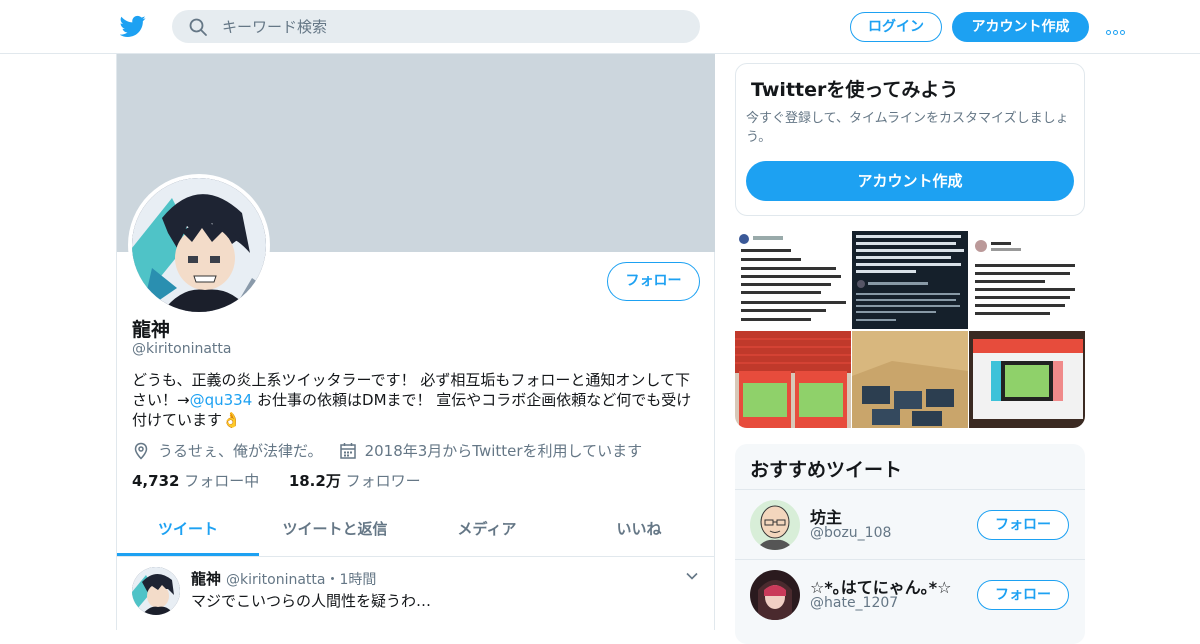  Describe the element at coordinates (240, 451) in the screenshot. I see `profile-location: うるせぇ、俺が法律だ。` at that location.